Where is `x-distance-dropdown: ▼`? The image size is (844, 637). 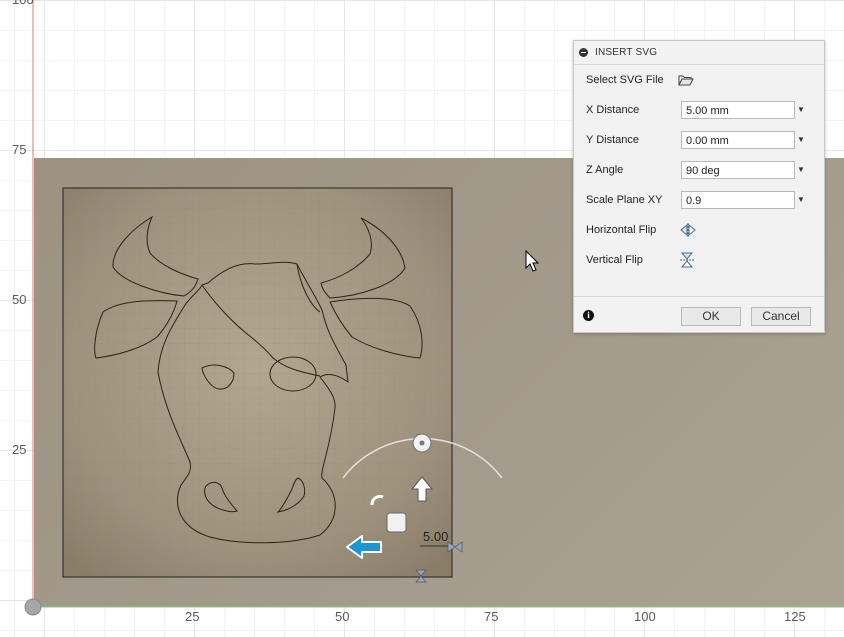 x-distance-dropdown: ▼ is located at coordinates (801, 110).